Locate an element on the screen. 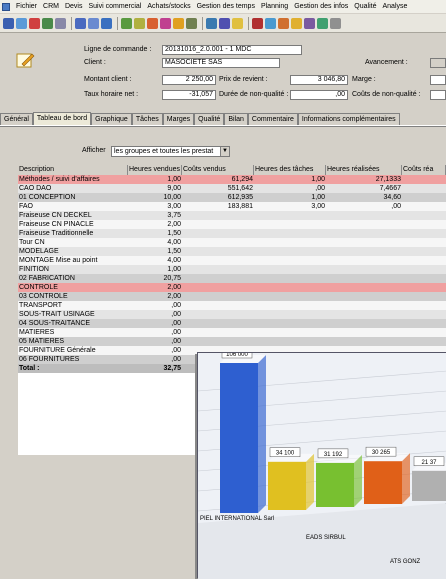 The width and height of the screenshot is (446, 579). table-row: CAO DAO 9,00 551,642 ,00 7,4667 is located at coordinates (232, 188).